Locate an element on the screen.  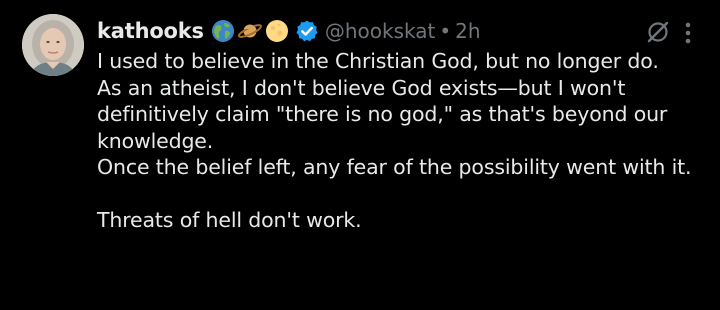
ringed-planet-emoji is located at coordinates (249, 31).